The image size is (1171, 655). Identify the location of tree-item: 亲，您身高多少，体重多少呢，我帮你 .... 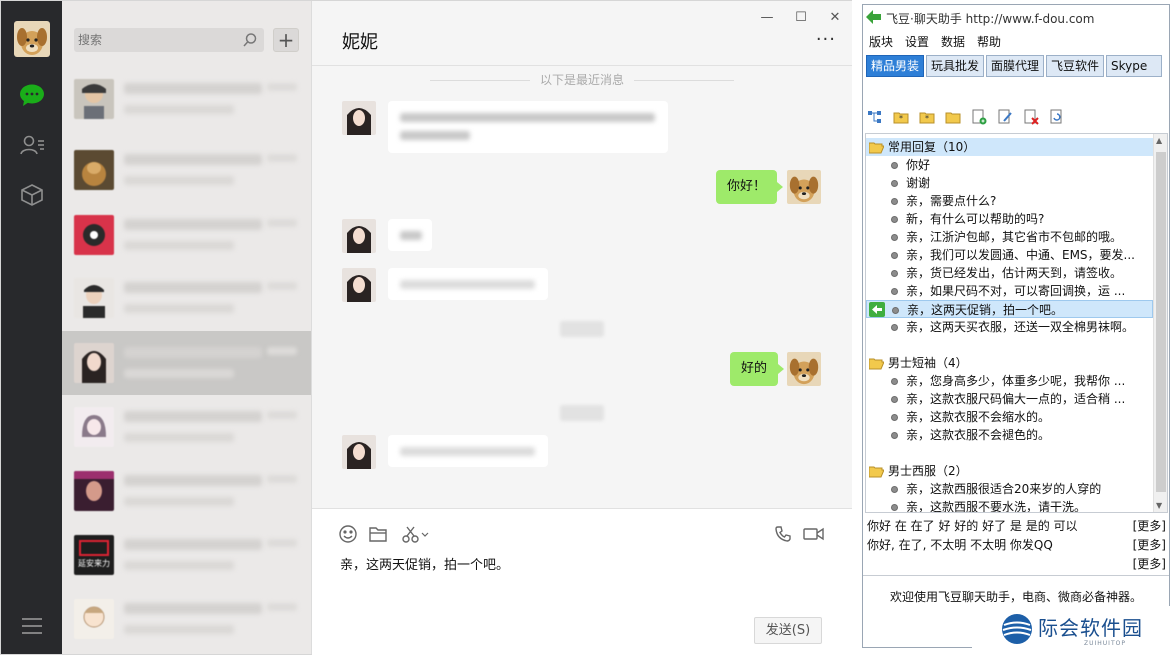
(1009, 381).